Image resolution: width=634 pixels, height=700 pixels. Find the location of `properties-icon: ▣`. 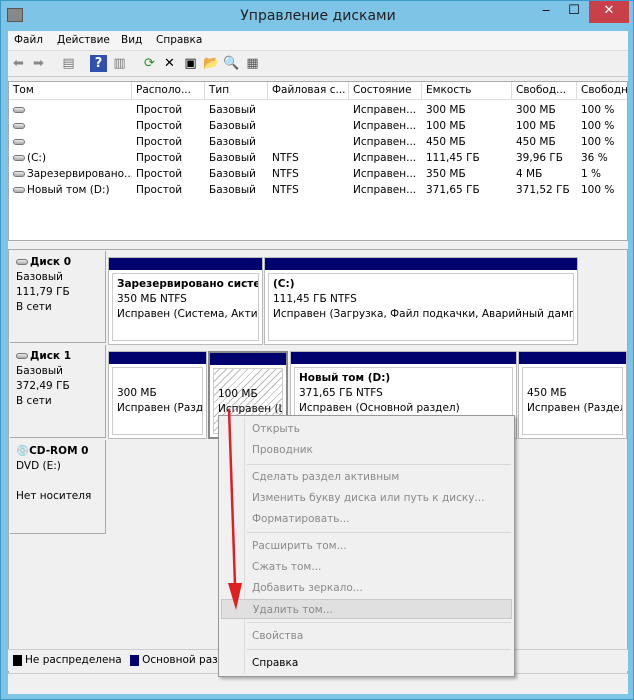

properties-icon: ▣ is located at coordinates (190, 63).